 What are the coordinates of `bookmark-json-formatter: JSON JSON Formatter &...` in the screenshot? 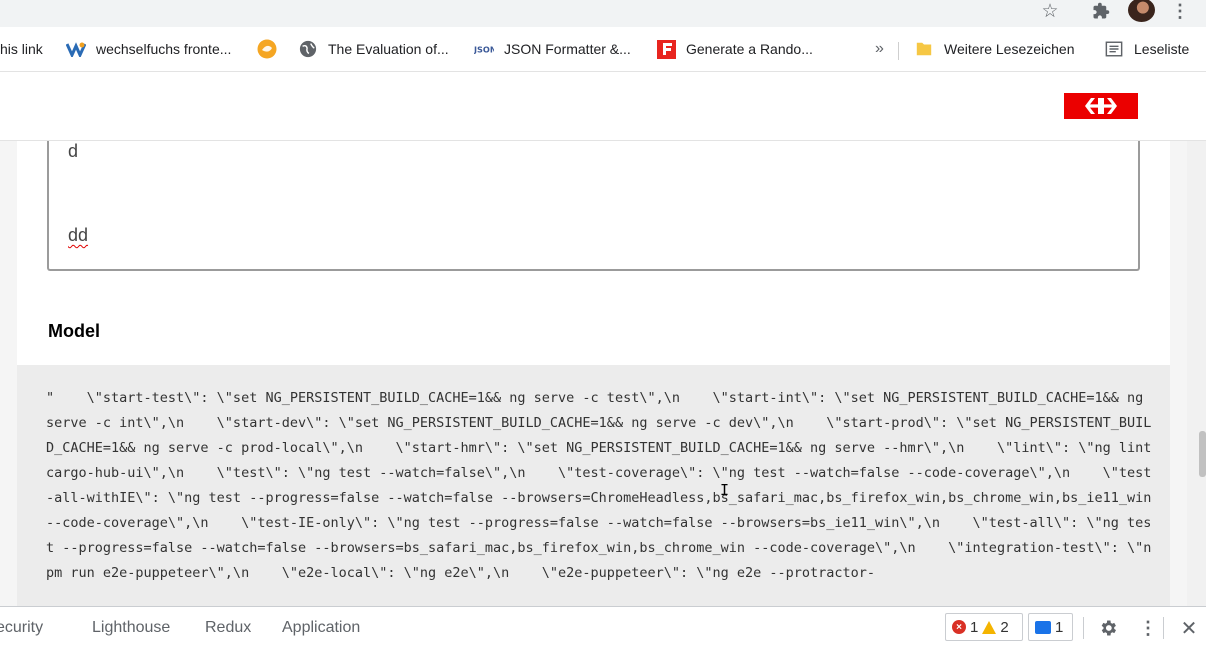 It's located at (552, 49).